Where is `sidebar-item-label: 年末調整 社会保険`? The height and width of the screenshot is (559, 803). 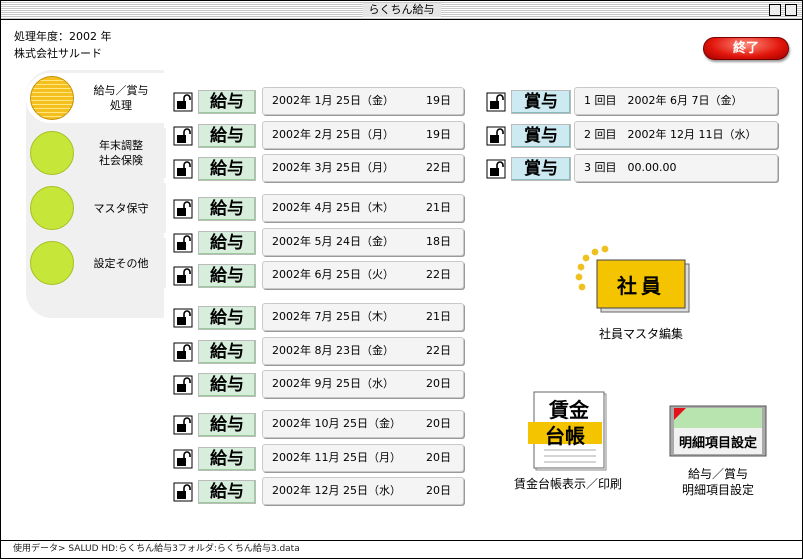 sidebar-item-label: 年末調整 社会保険 is located at coordinates (121, 153).